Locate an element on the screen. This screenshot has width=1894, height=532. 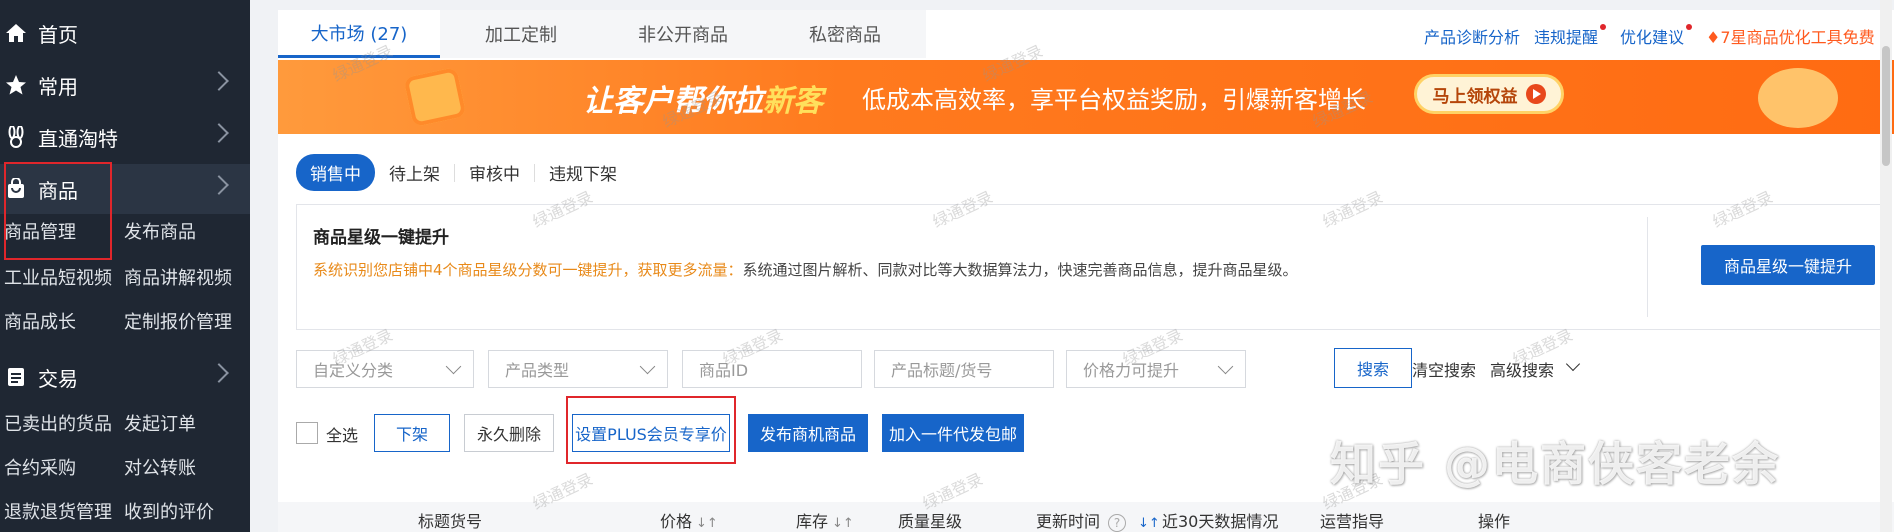
select-all-label: 全选 is located at coordinates (342, 435).